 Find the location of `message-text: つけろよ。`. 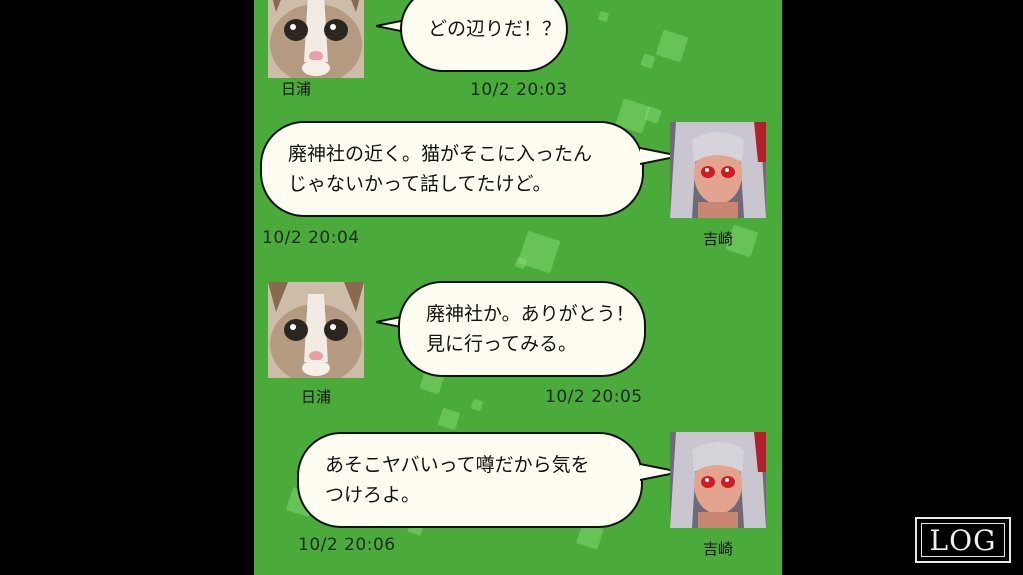

message-text: つけろよ。 is located at coordinates (373, 495).